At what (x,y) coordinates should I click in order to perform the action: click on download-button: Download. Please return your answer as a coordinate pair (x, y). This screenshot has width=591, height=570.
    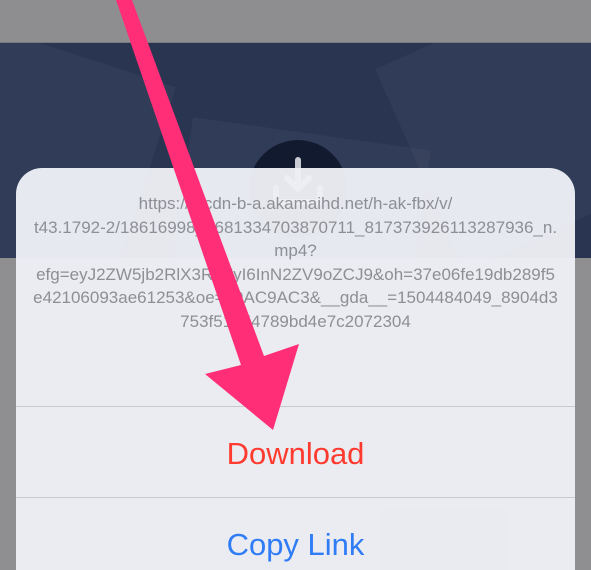
    Looking at the image, I should click on (295, 454).